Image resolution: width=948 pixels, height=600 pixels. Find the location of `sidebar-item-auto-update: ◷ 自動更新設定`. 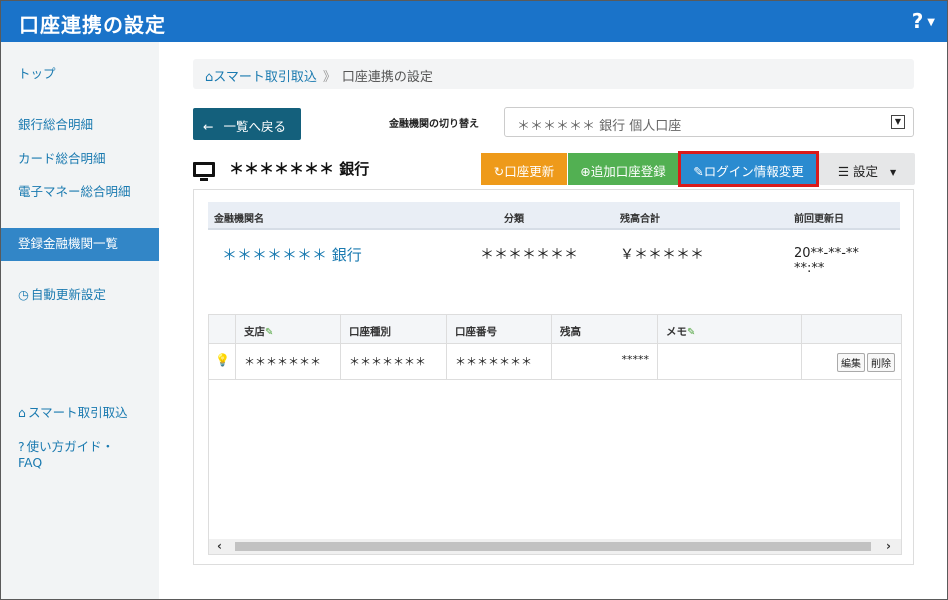

sidebar-item-auto-update: ◷ 自動更新設定 is located at coordinates (80, 295).